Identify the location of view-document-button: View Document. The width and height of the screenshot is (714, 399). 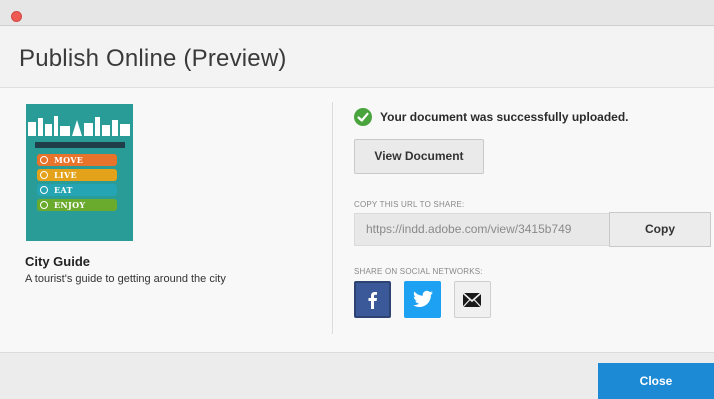
(419, 156).